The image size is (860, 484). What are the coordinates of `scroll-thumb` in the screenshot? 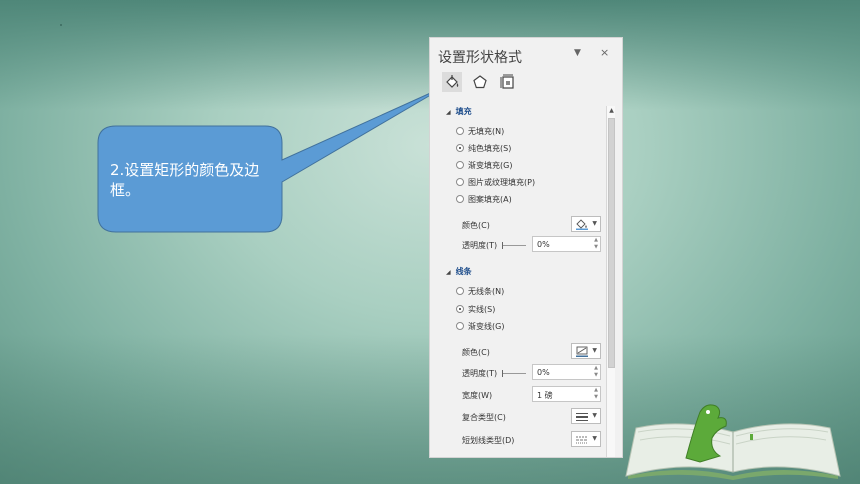 It's located at (611, 243).